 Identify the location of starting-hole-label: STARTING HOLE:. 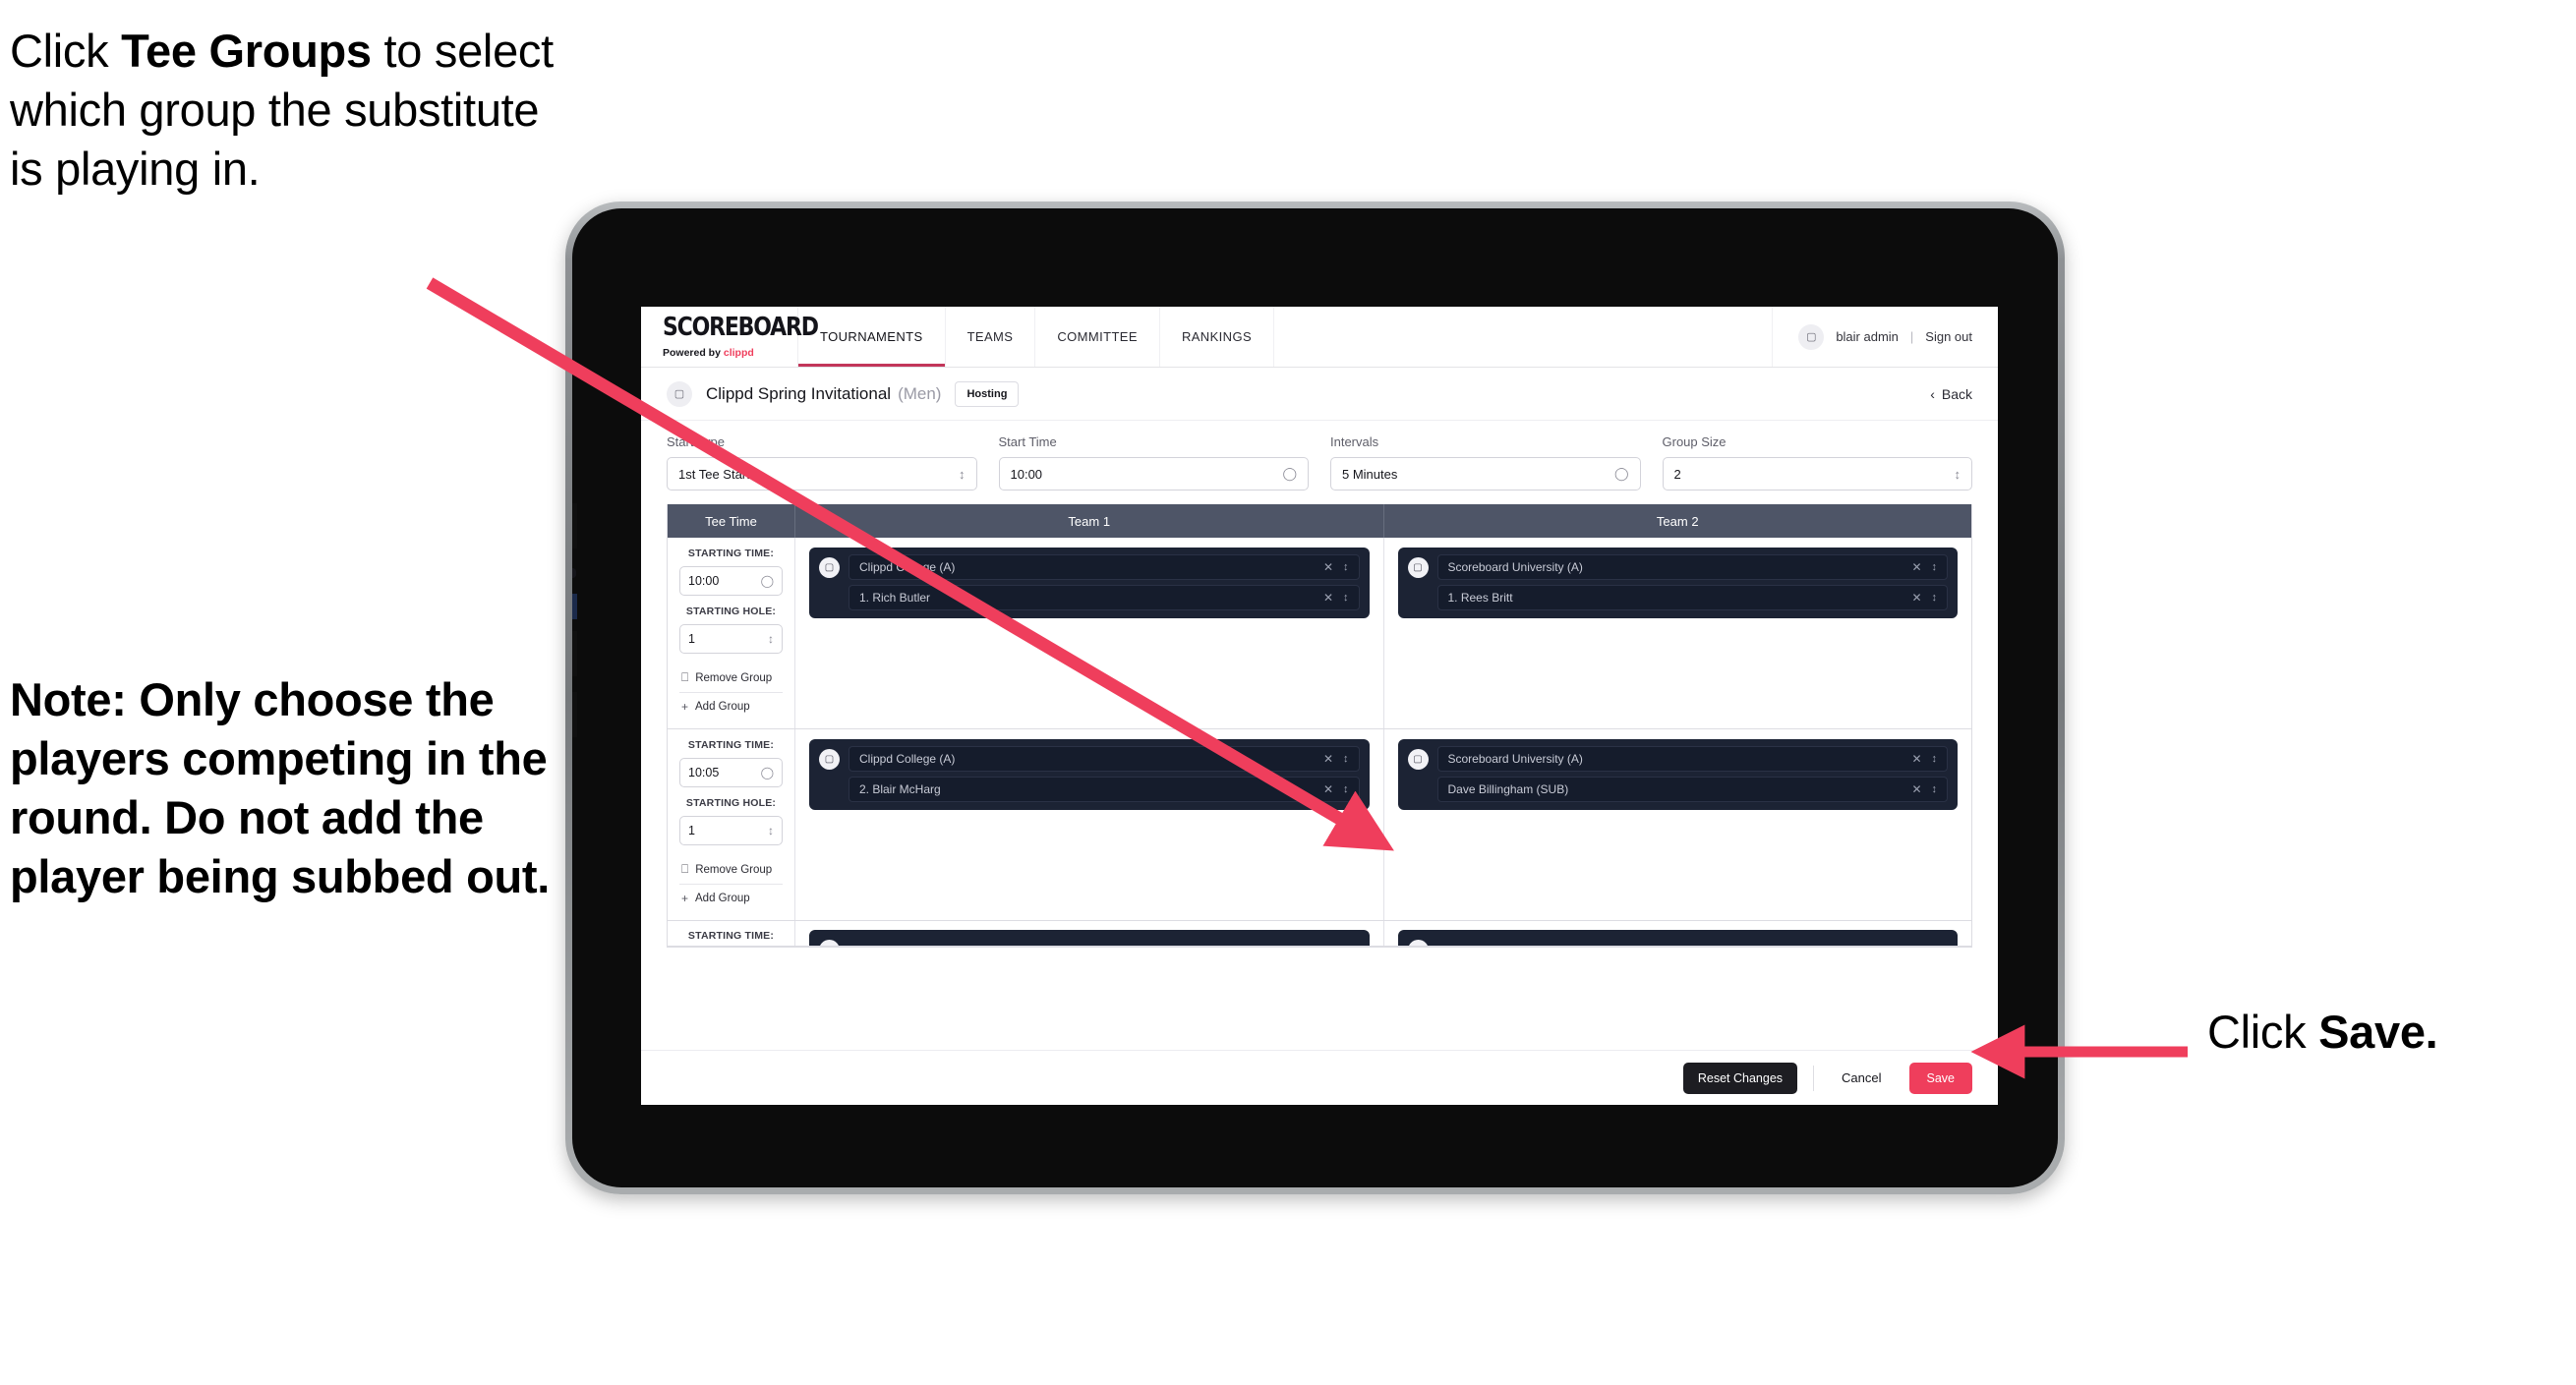
(731, 803).